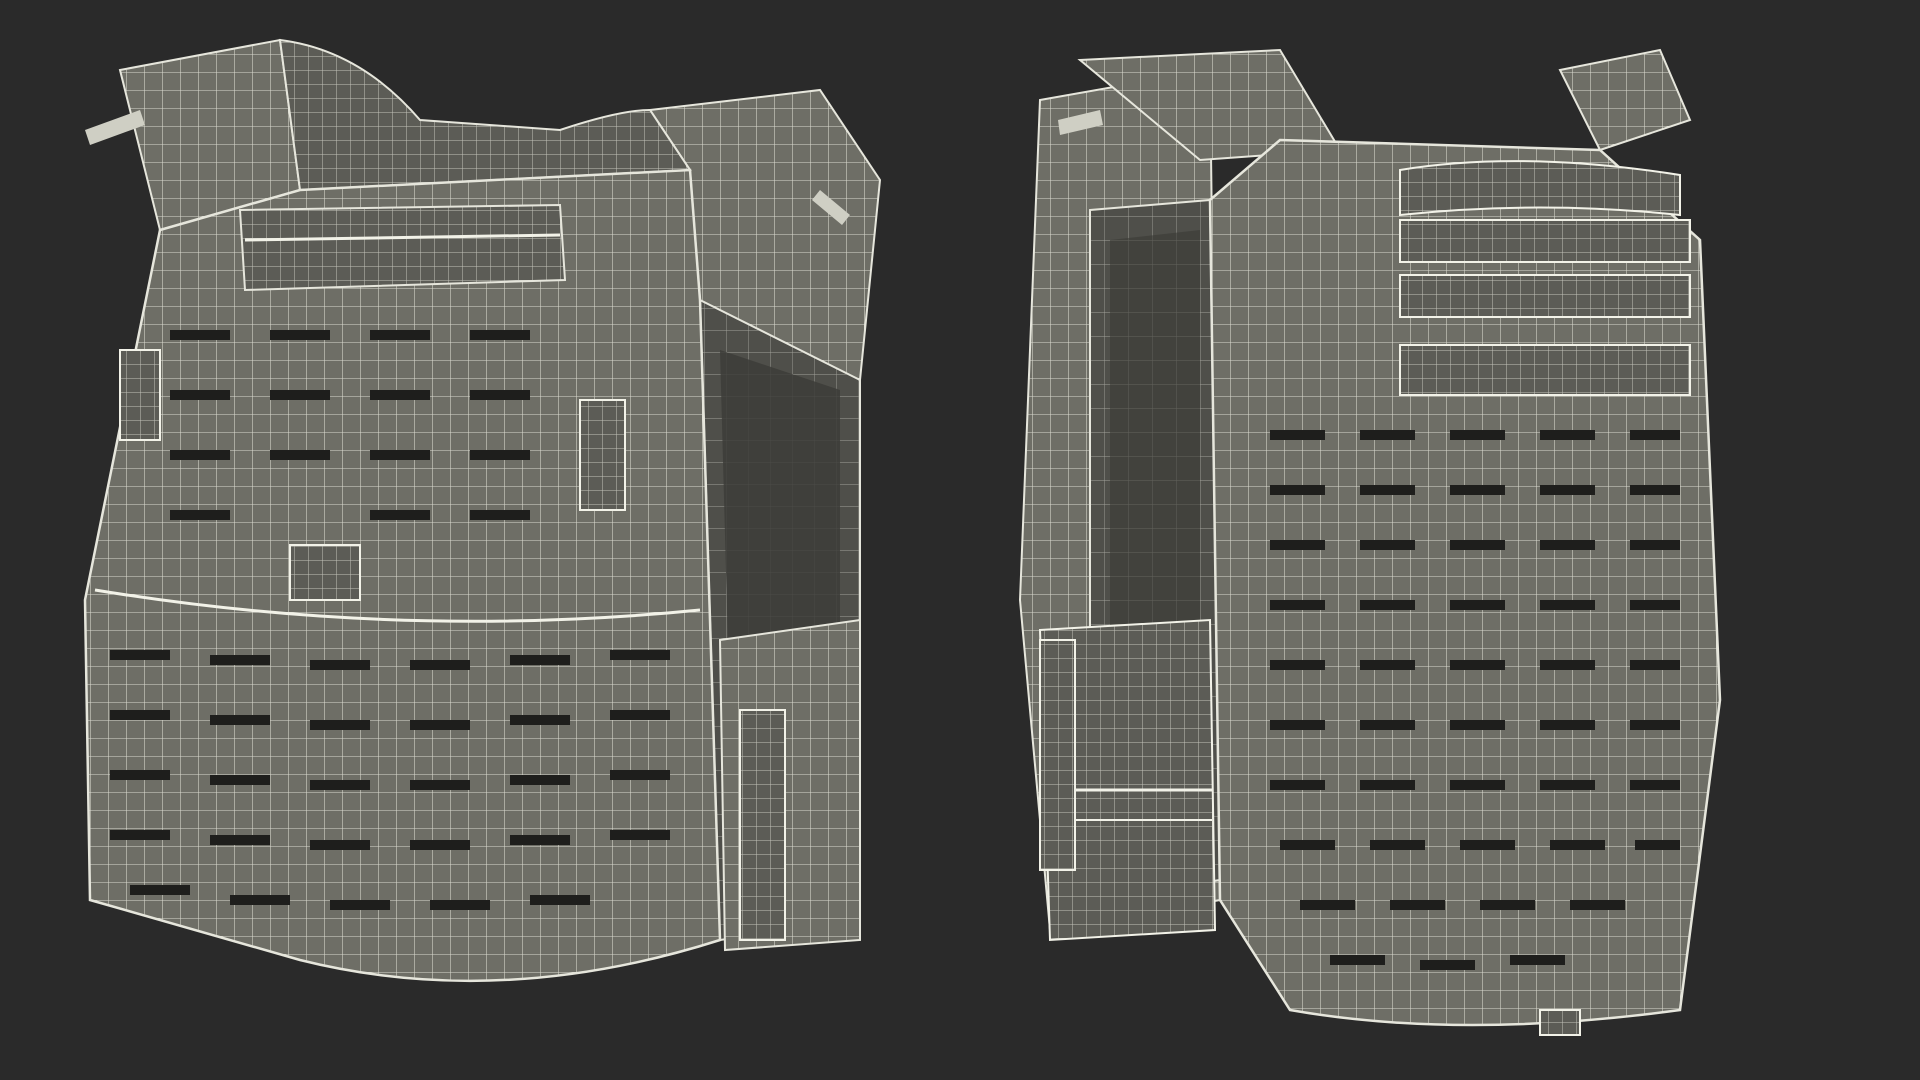  I want to click on left-buckle, so click(140, 395).